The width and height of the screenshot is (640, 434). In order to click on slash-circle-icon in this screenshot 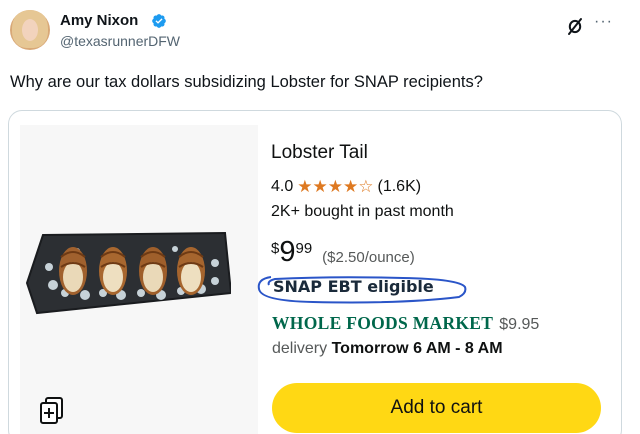, I will do `click(575, 26)`.